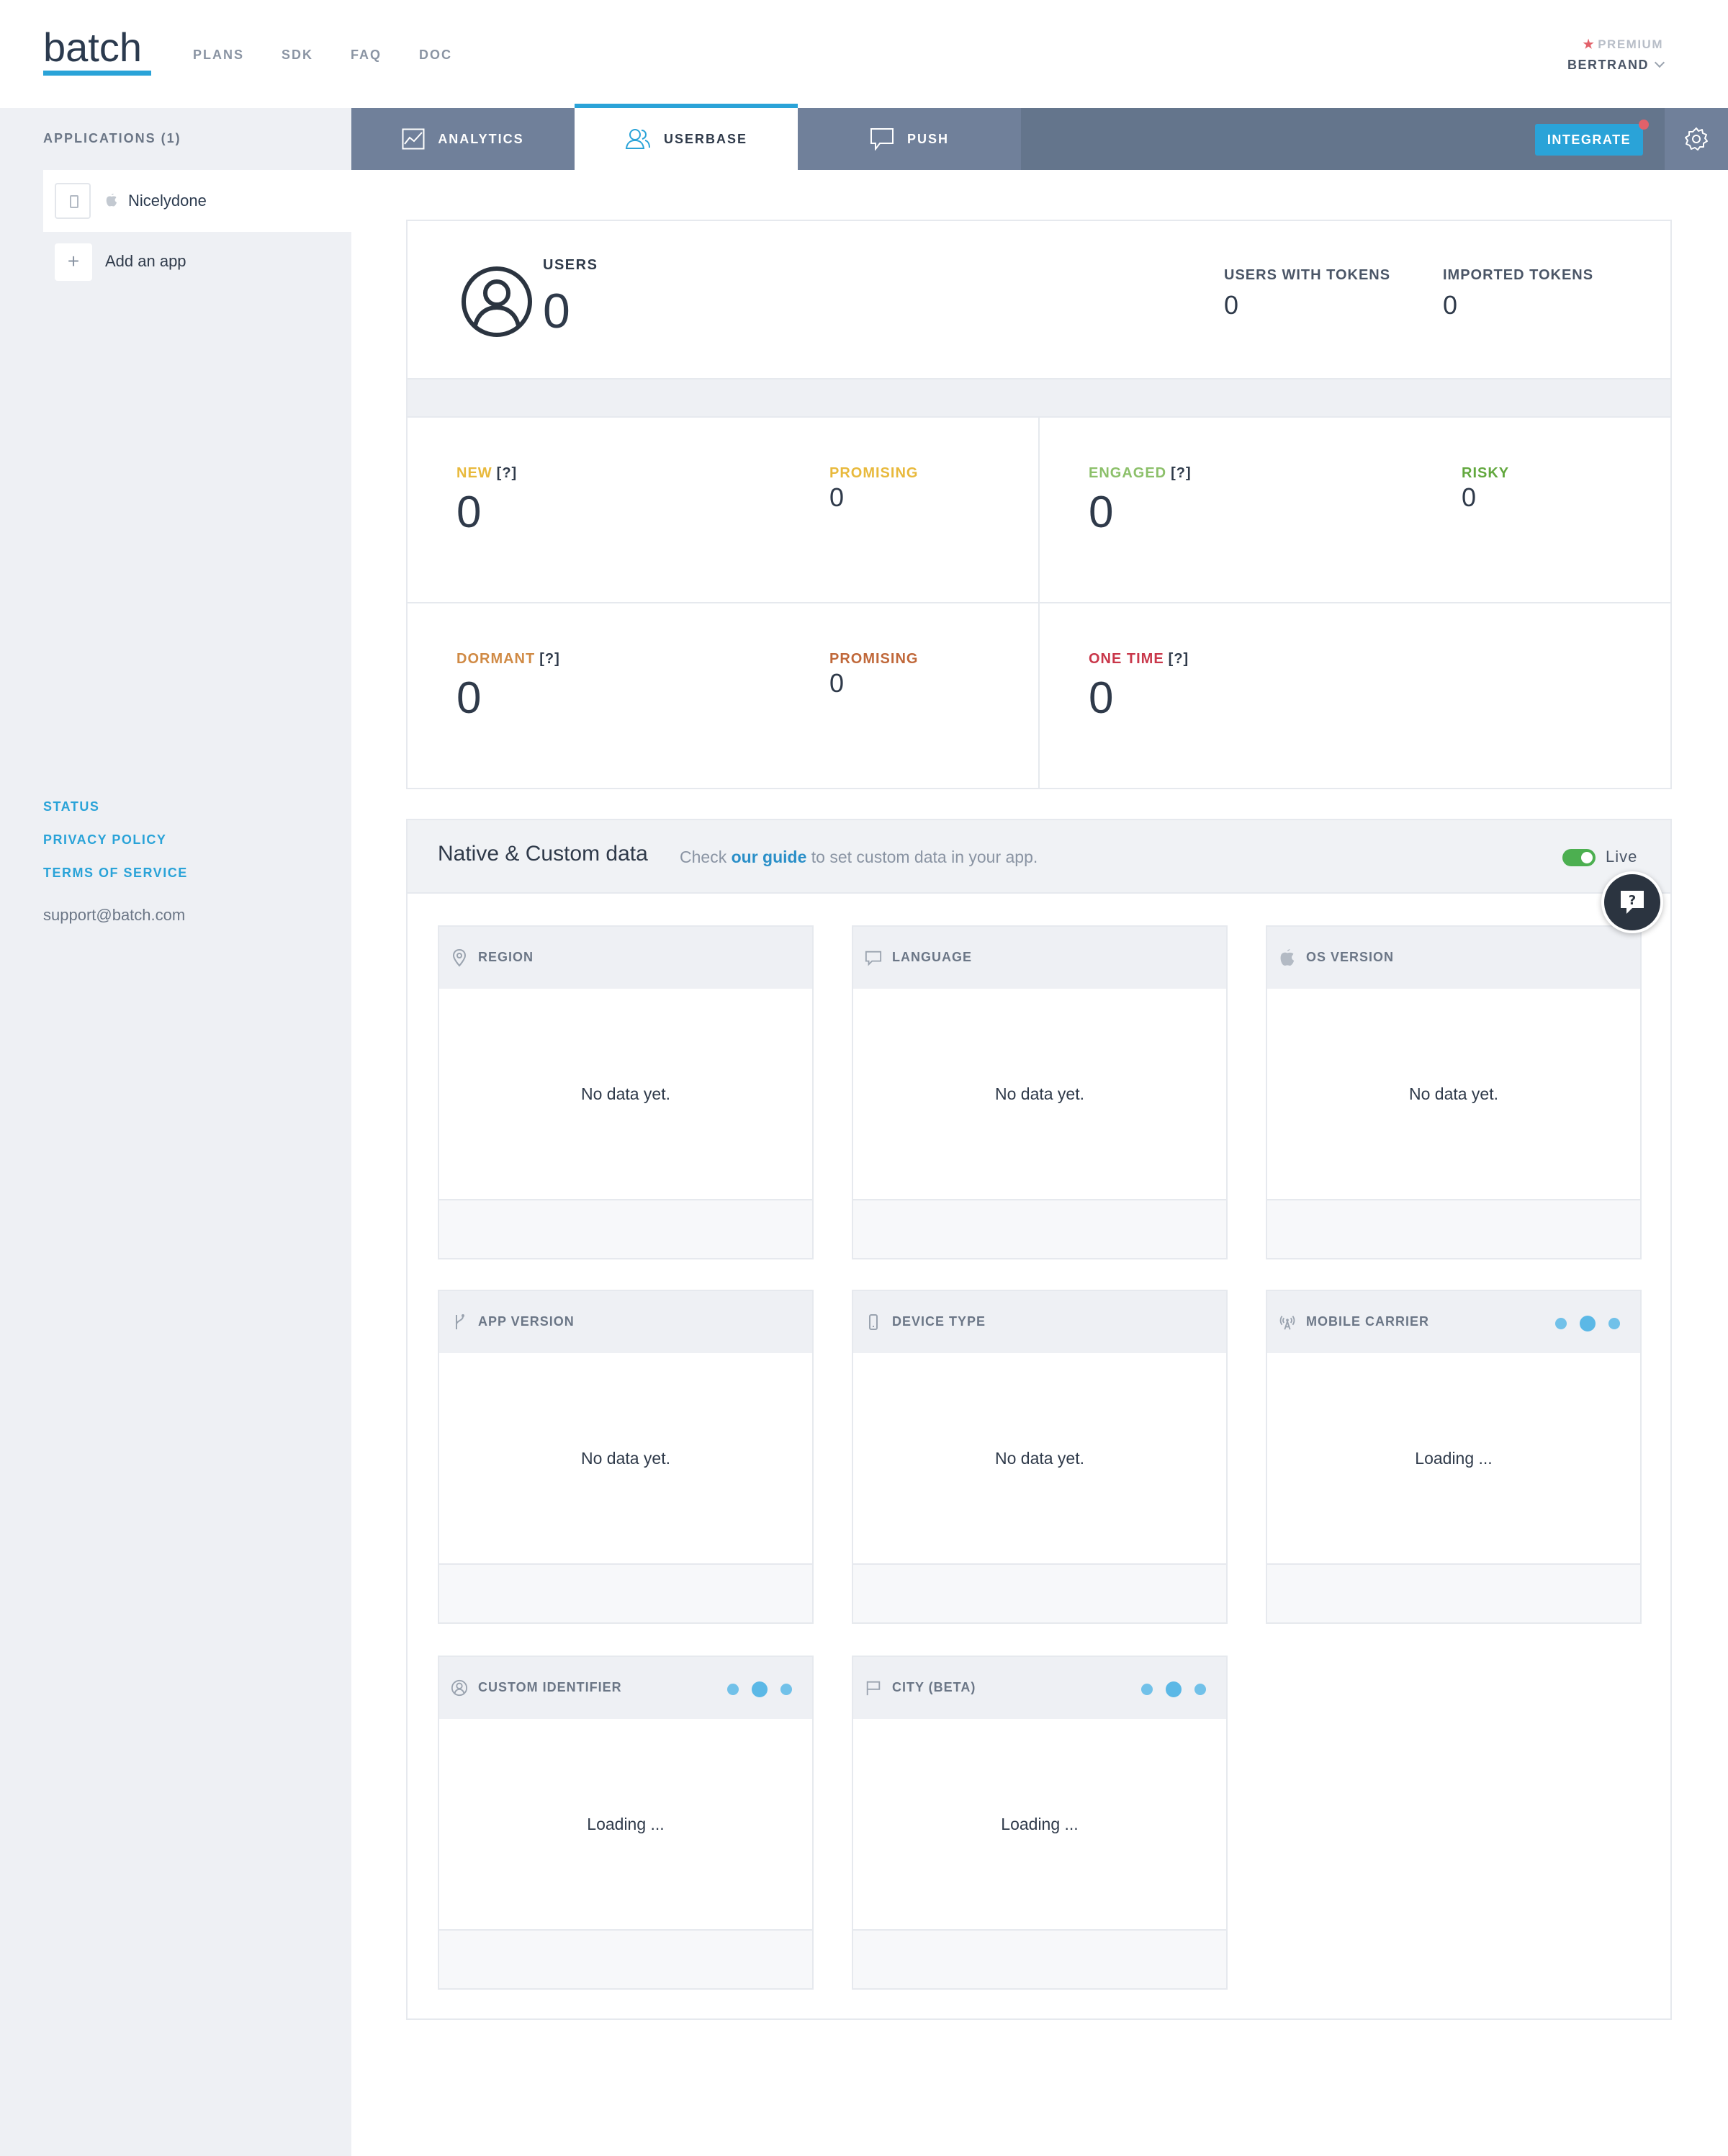 This screenshot has width=1728, height=2156. Describe the element at coordinates (837, 497) in the screenshot. I see `segment-promising-value: 0` at that location.